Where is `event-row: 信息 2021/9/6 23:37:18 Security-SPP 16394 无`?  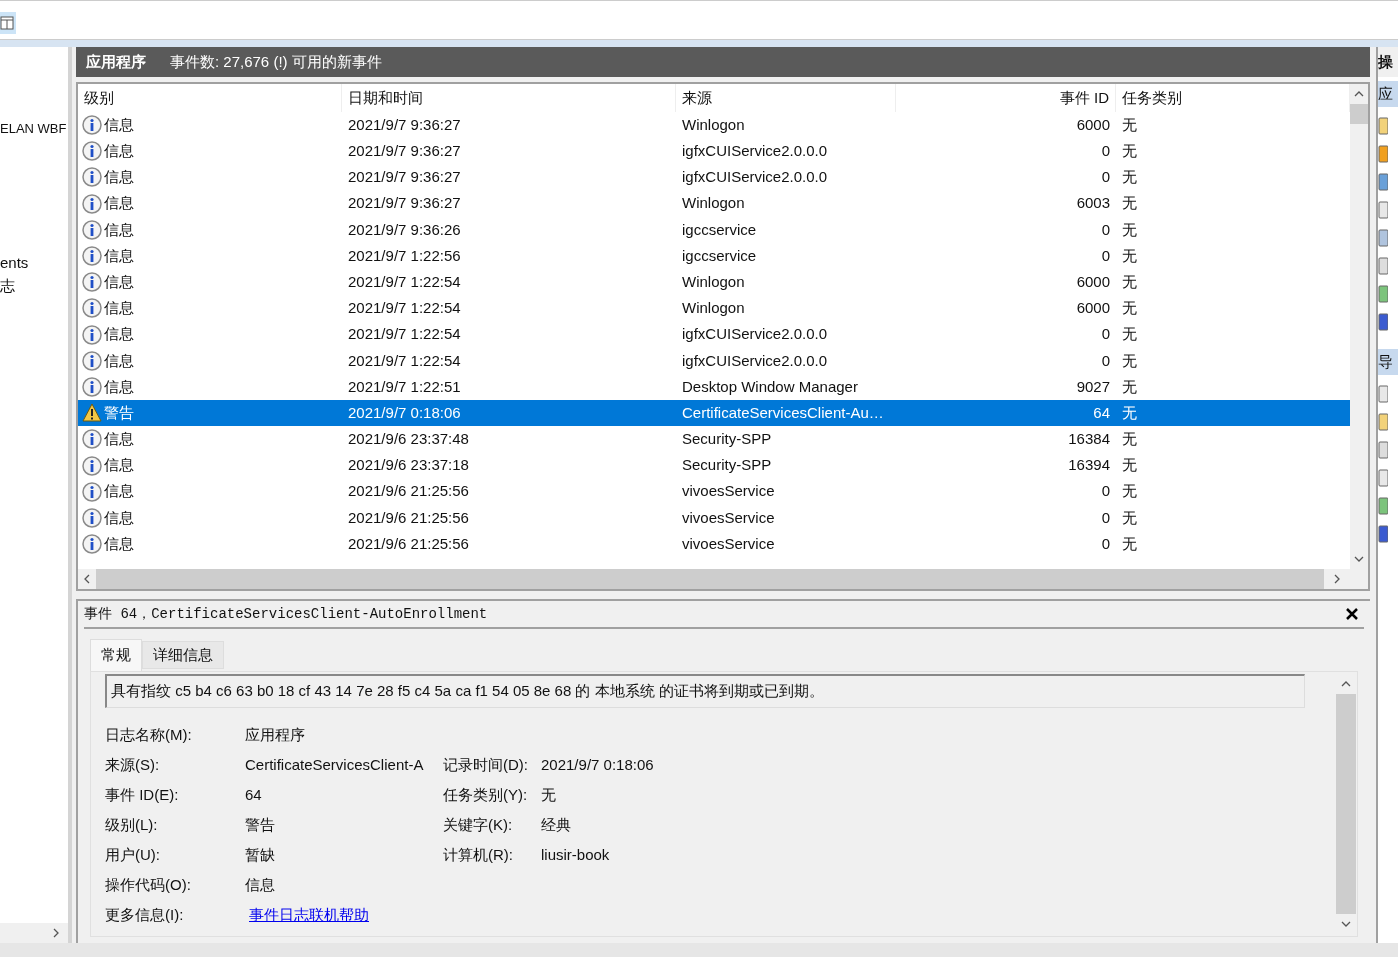
event-row: 信息 2021/9/6 23:37:18 Security-SPP 16394 无 is located at coordinates (714, 465).